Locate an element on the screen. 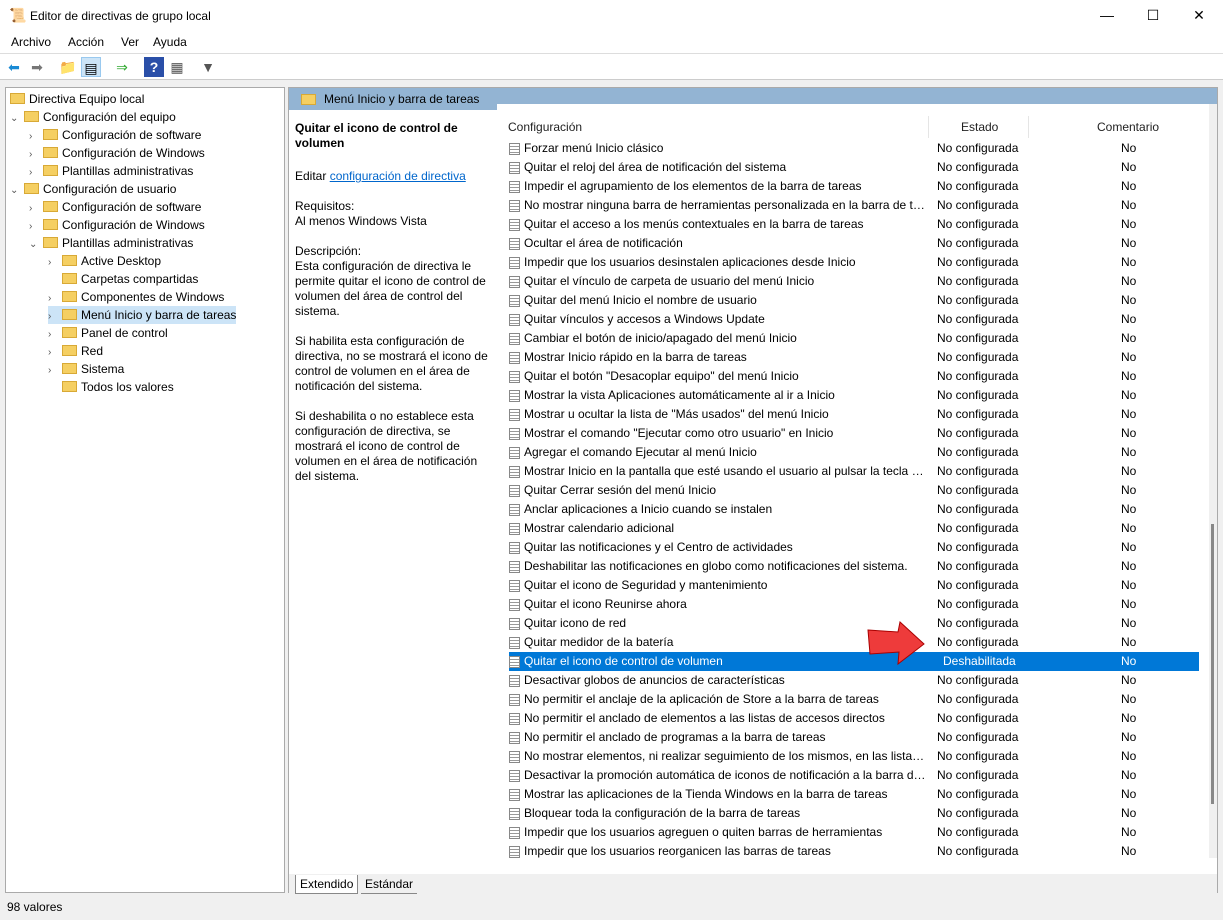 The height and width of the screenshot is (920, 1223). column-header-config: Configuración is located at coordinates (545, 127).